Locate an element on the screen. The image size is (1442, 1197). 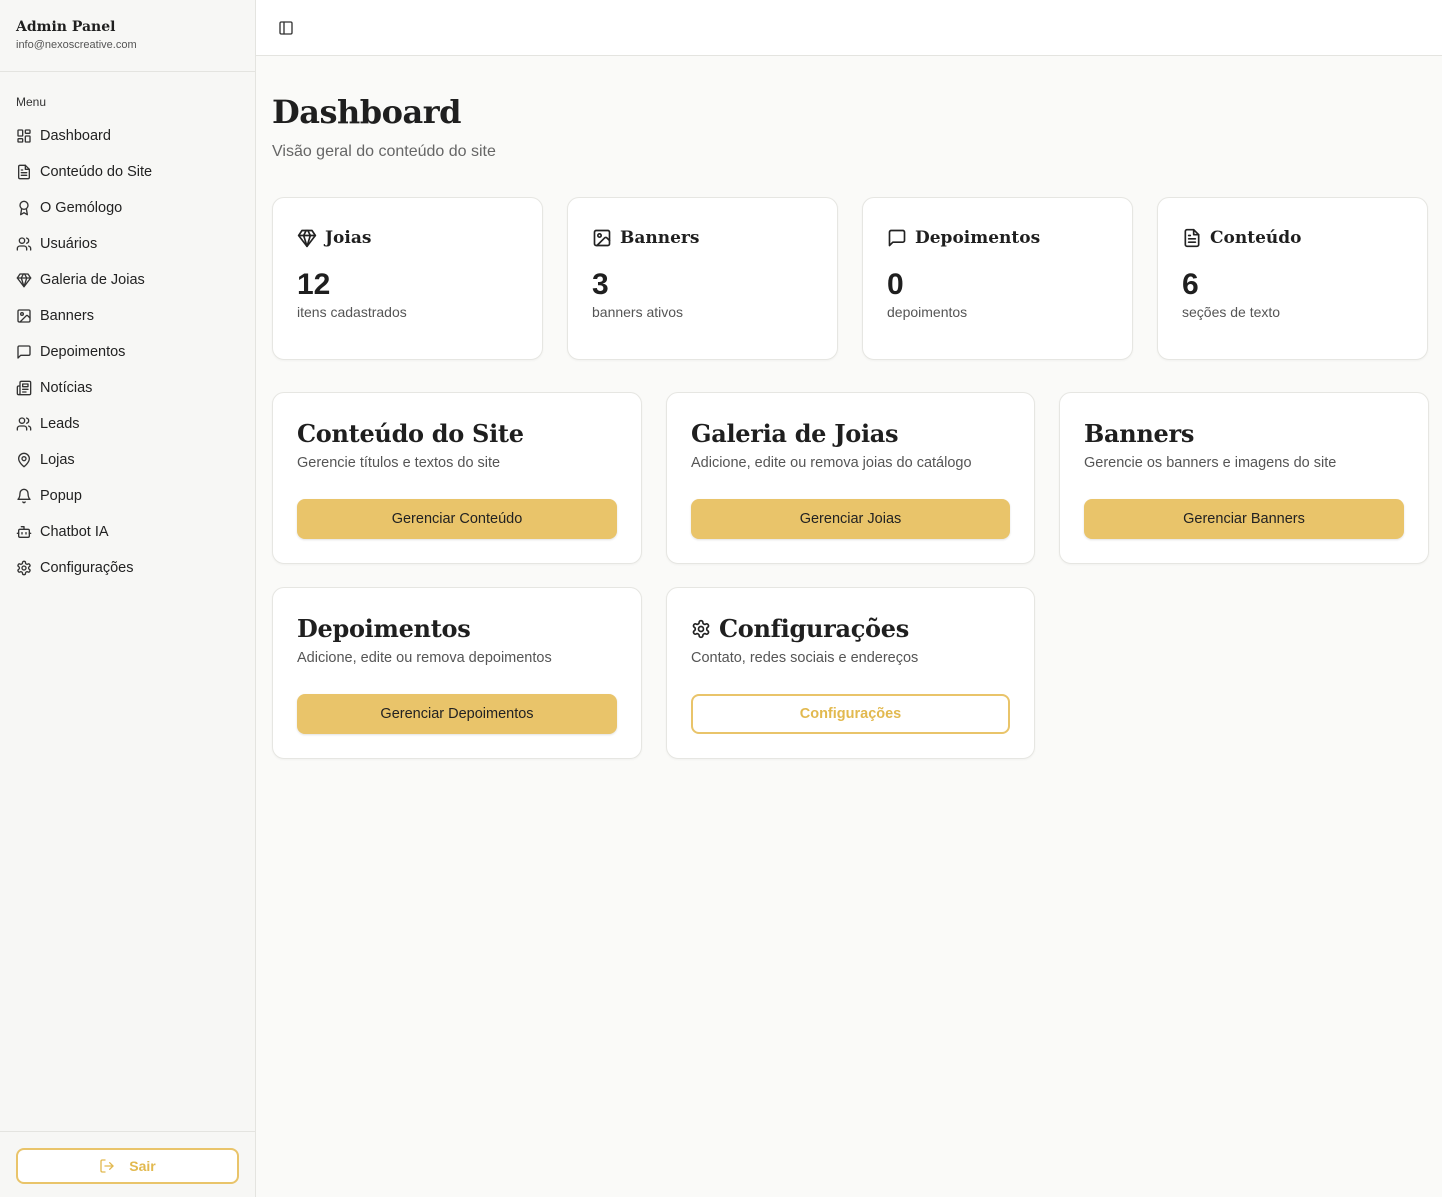
stat-value: 12 is located at coordinates (314, 284).